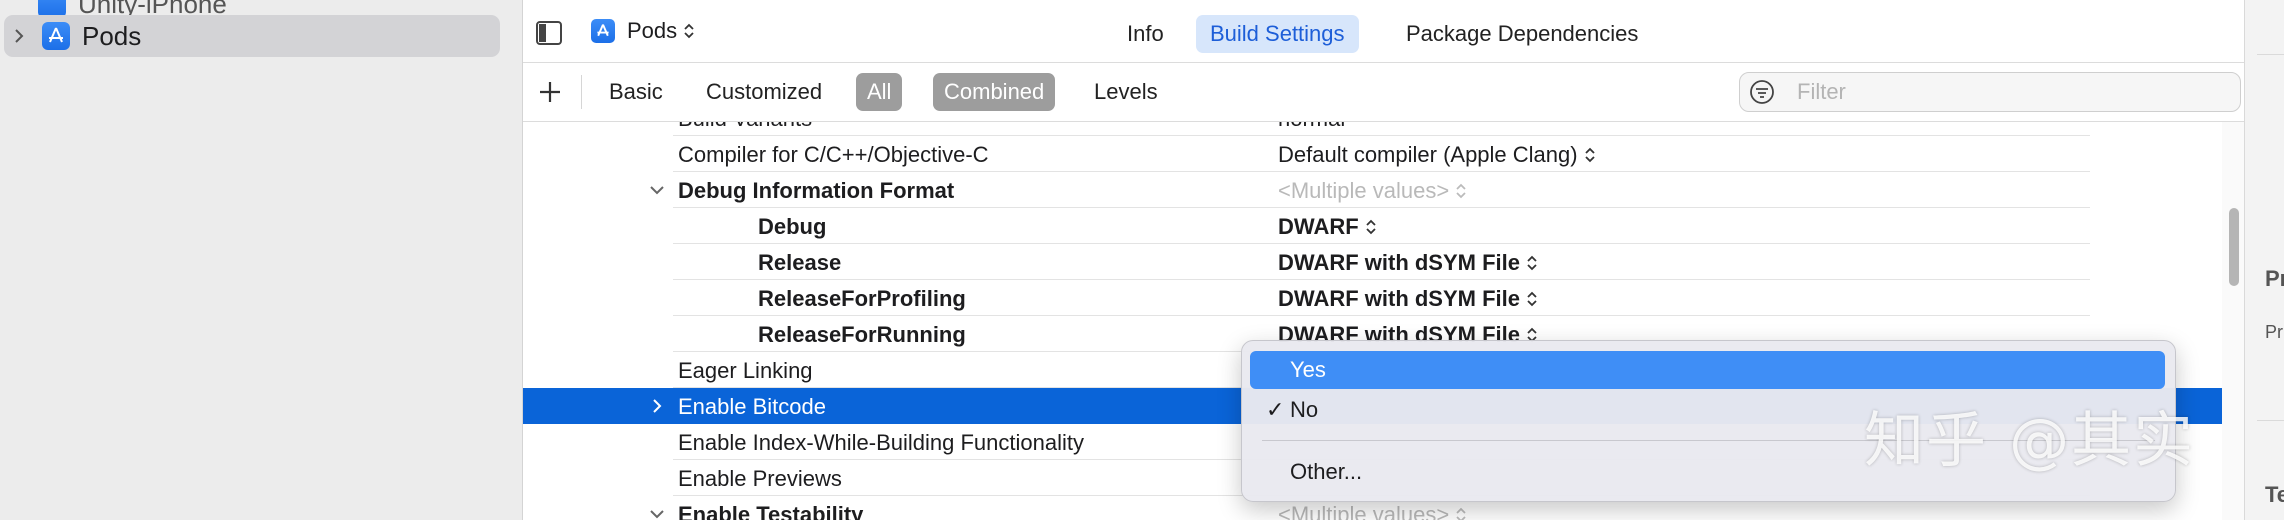  What do you see at coordinates (2234, 247) in the screenshot?
I see `scrollbar-thumb` at bounding box center [2234, 247].